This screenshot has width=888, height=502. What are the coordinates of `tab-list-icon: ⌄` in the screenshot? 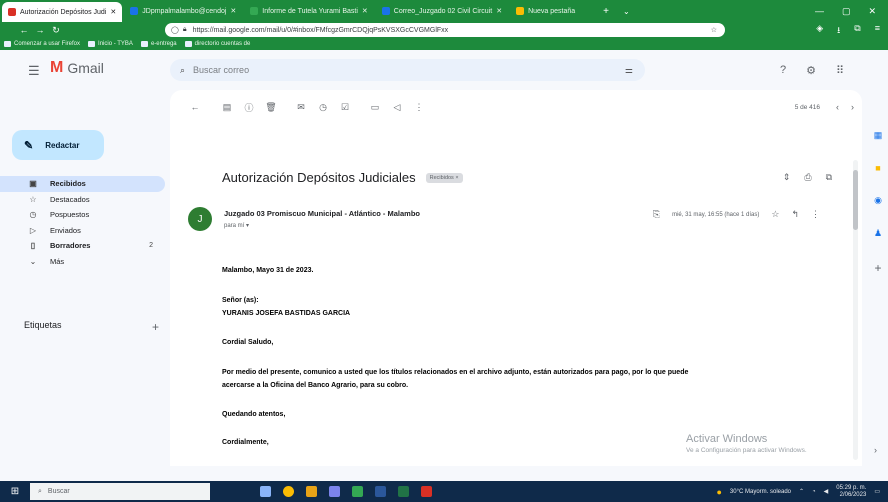 It's located at (626, 11).